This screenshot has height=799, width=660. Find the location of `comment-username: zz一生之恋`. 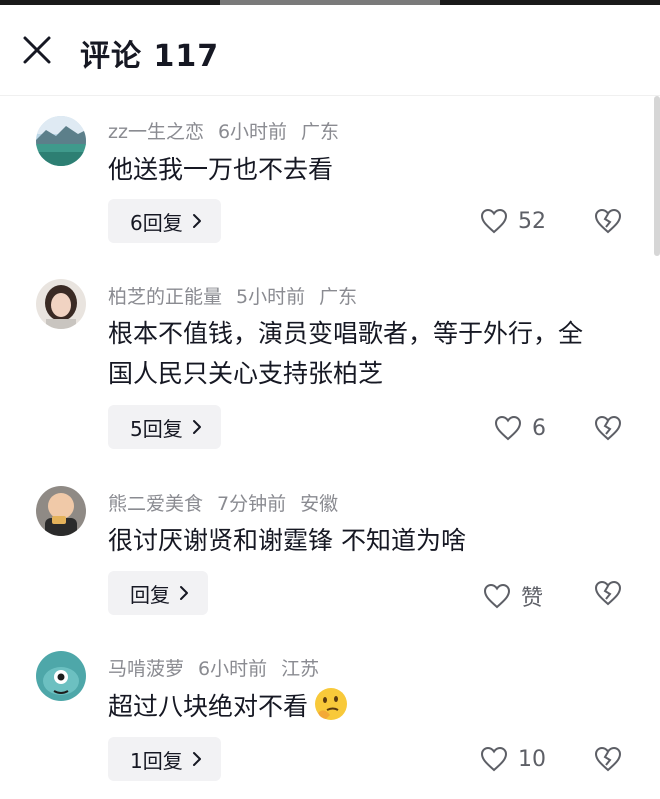

comment-username: zz一生之恋 is located at coordinates (156, 132).